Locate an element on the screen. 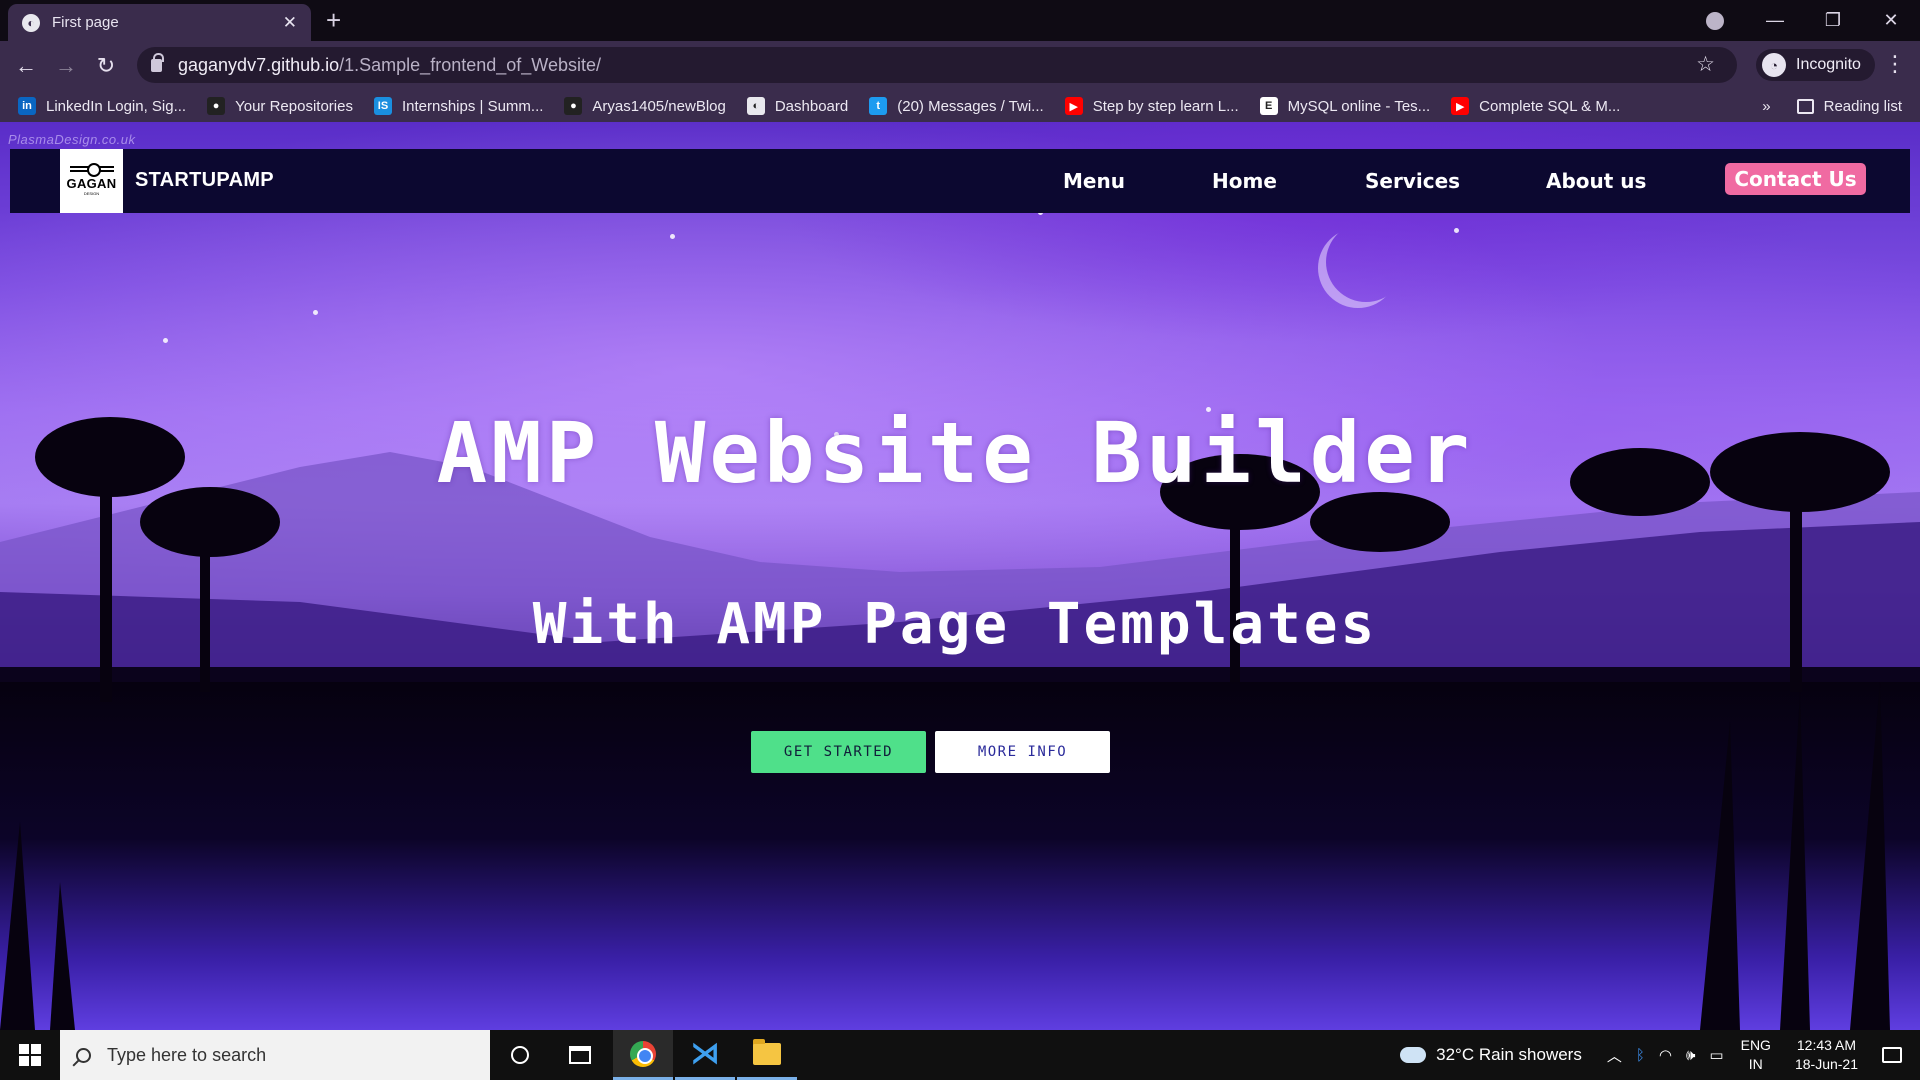 The width and height of the screenshot is (1920, 1080). contact-us-button: Contact Us is located at coordinates (1795, 179).